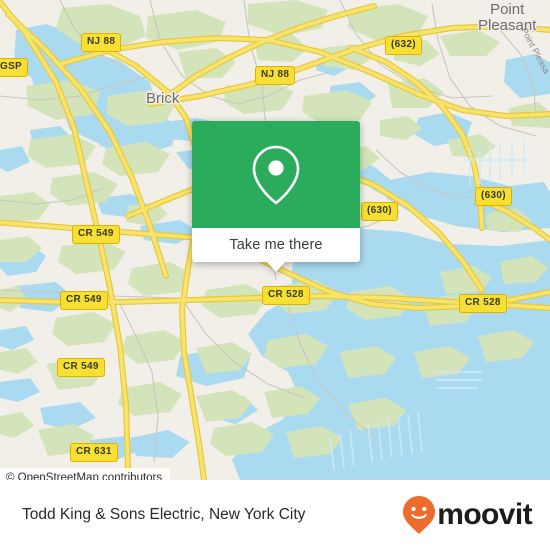 This screenshot has height=550, width=550. I want to click on shield-nj88-a: NJ 88, so click(101, 42).